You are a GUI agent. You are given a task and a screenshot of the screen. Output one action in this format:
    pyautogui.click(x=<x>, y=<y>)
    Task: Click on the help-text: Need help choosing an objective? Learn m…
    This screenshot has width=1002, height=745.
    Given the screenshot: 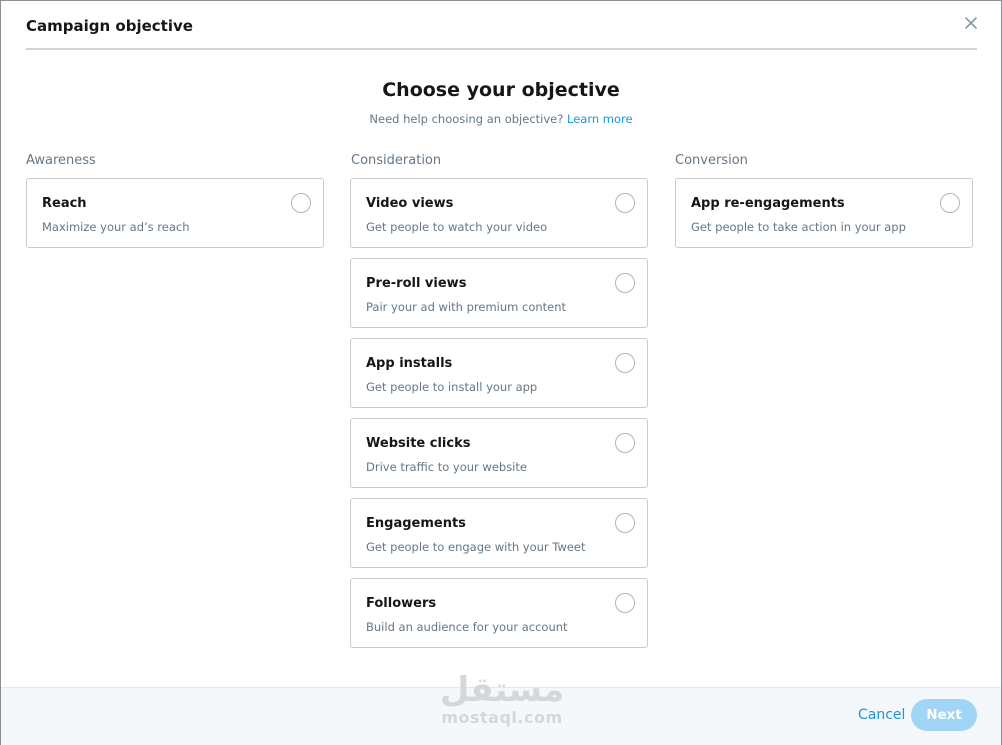 What is the action you would take?
    pyautogui.click(x=501, y=119)
    